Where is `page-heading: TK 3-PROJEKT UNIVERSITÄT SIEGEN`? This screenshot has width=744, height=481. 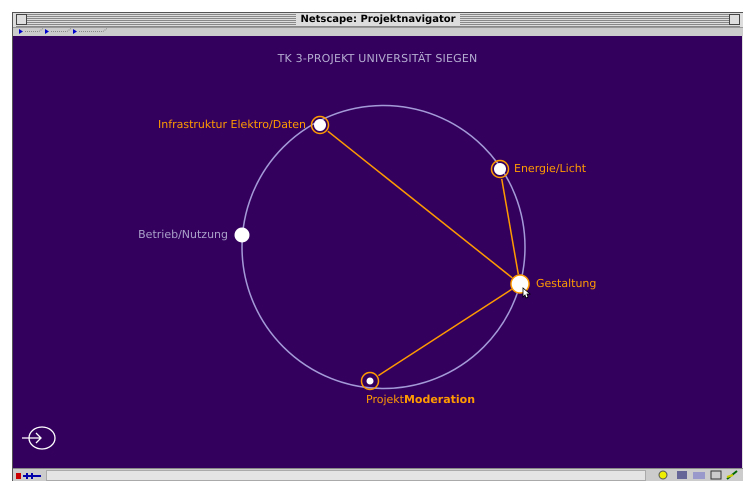
page-heading: TK 3-PROJEKT UNIVERSITÄT SIEGEN is located at coordinates (378, 58).